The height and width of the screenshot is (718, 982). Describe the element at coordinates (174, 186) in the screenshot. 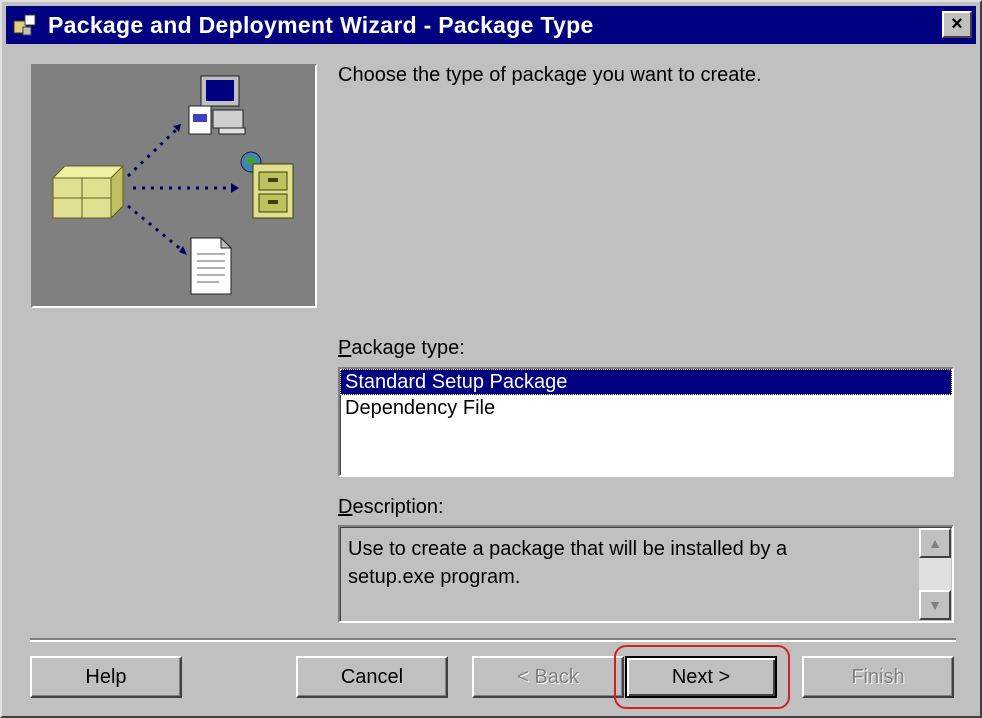

I see `wizard-illustration` at that location.